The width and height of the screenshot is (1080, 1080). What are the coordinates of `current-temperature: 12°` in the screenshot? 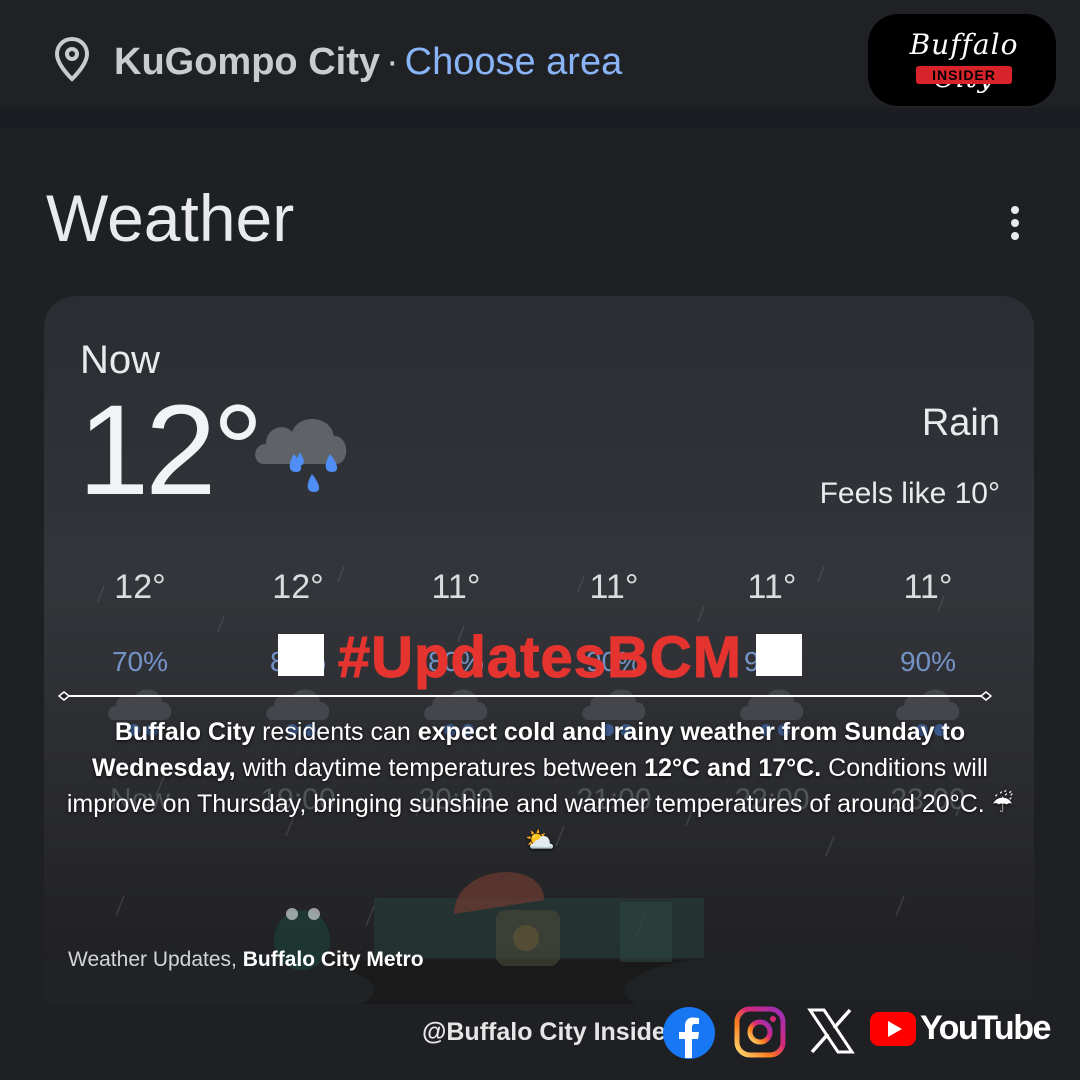 It's located at (171, 450).